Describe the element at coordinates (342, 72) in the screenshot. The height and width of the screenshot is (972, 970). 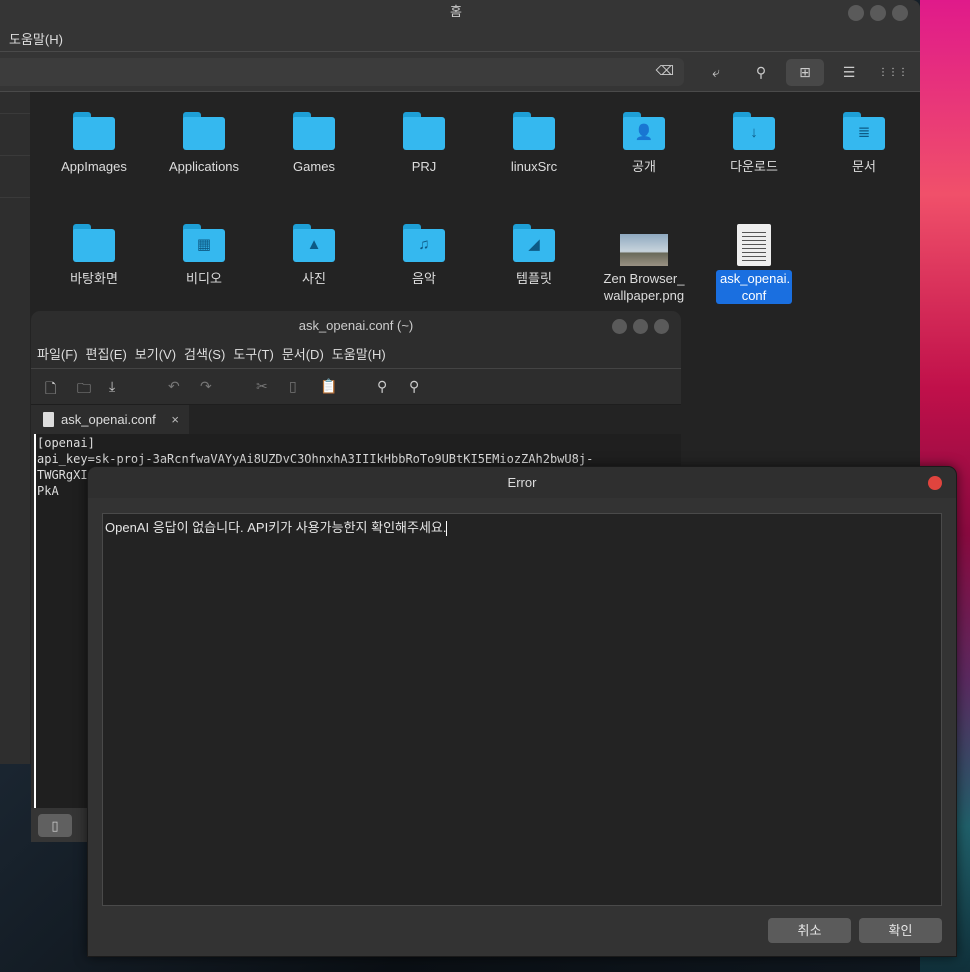
I see `location-bar: ⌫` at that location.